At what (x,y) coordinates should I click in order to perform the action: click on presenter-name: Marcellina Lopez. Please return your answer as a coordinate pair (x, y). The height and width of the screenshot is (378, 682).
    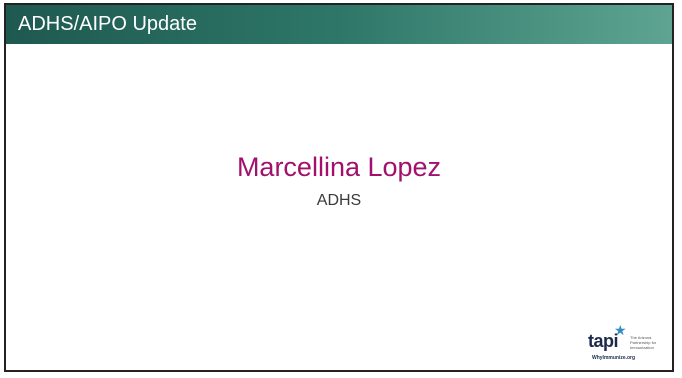
    Looking at the image, I should click on (339, 167).